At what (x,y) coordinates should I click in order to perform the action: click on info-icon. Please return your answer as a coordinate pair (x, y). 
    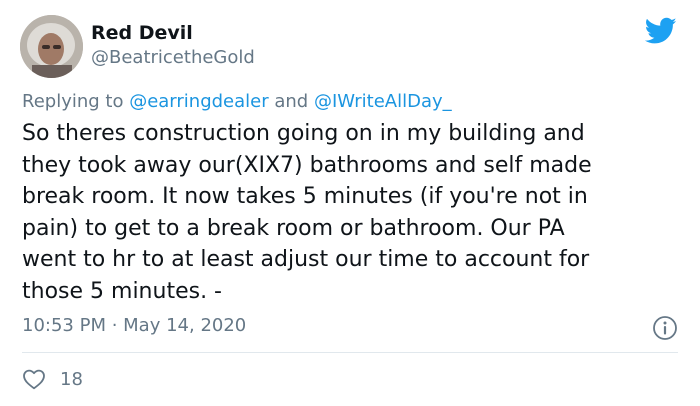
    Looking at the image, I should click on (665, 330).